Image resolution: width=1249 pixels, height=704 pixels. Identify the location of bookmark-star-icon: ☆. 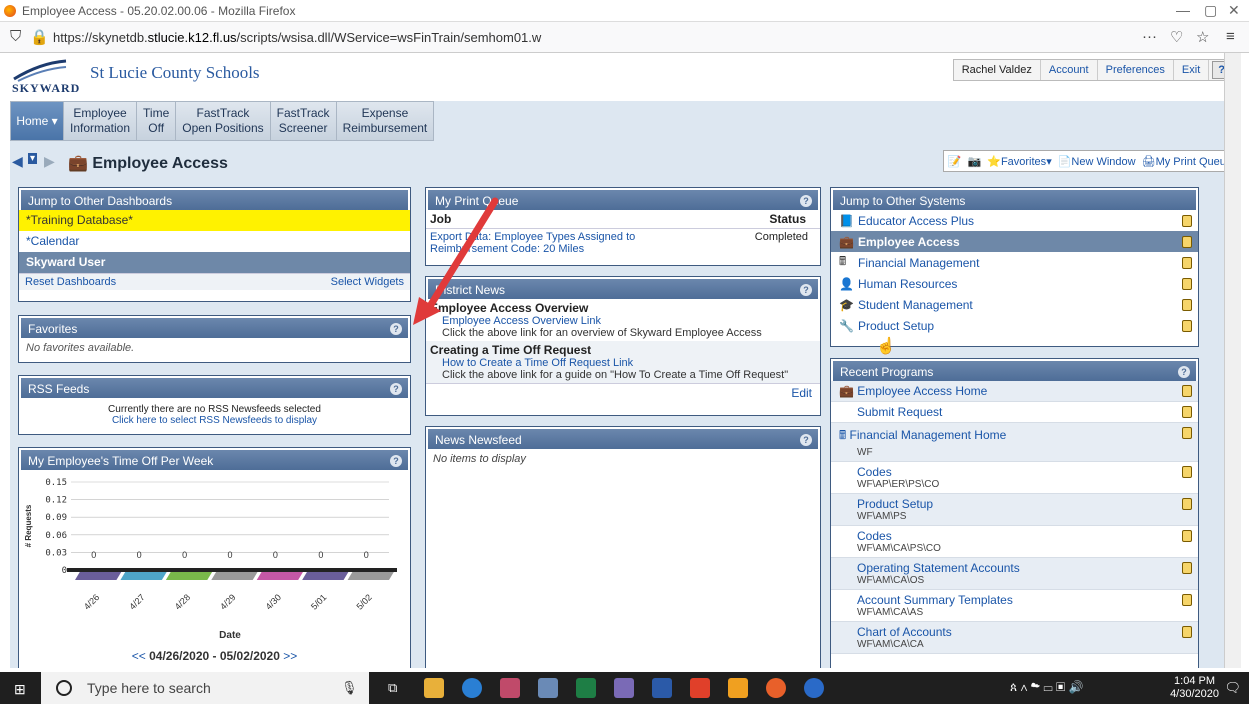
(1202, 37).